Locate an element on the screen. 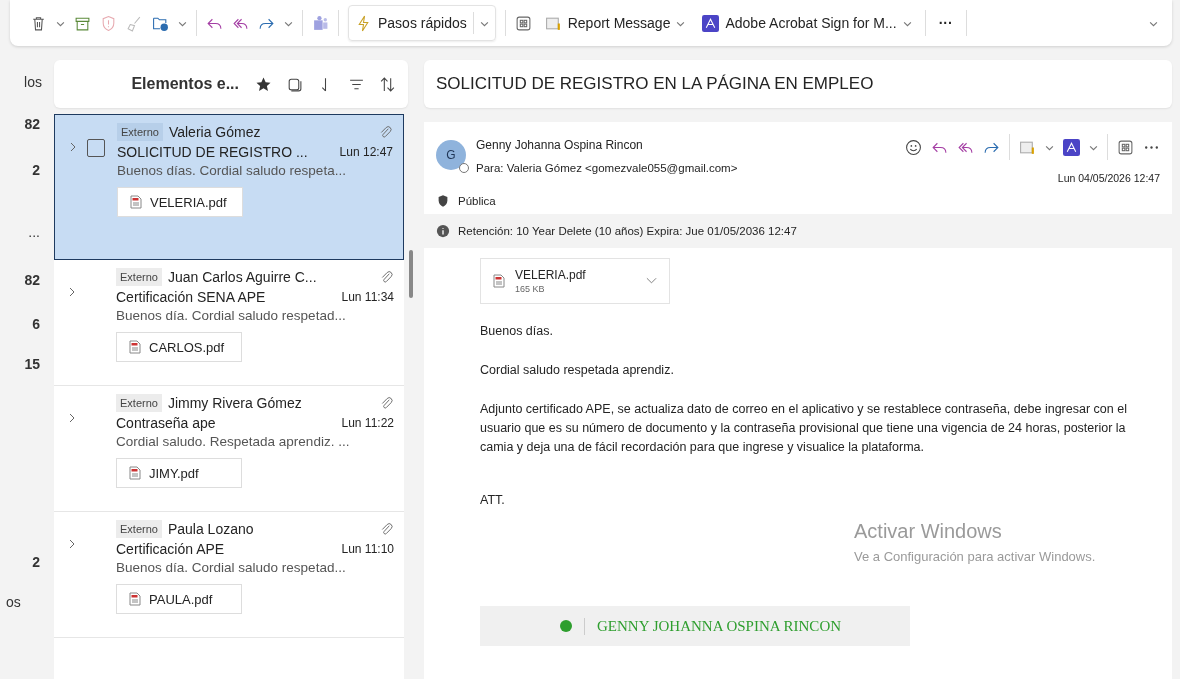 This screenshot has width=1180, height=679. smiley-icon is located at coordinates (913, 147).